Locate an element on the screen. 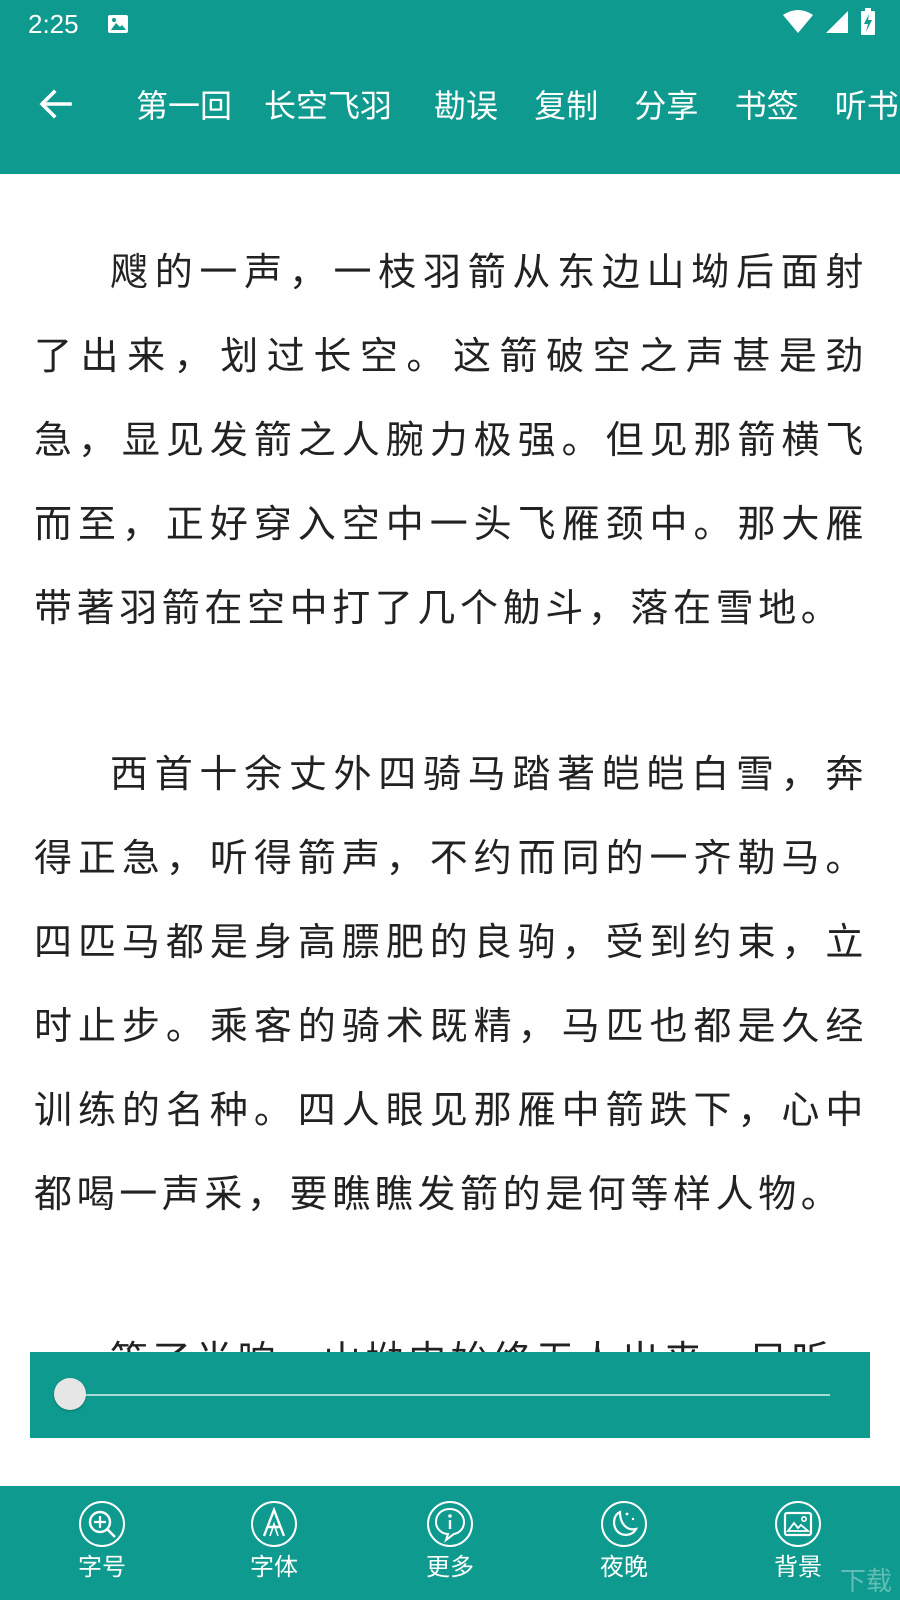 This screenshot has width=900, height=1600. back-button is located at coordinates (56, 106).